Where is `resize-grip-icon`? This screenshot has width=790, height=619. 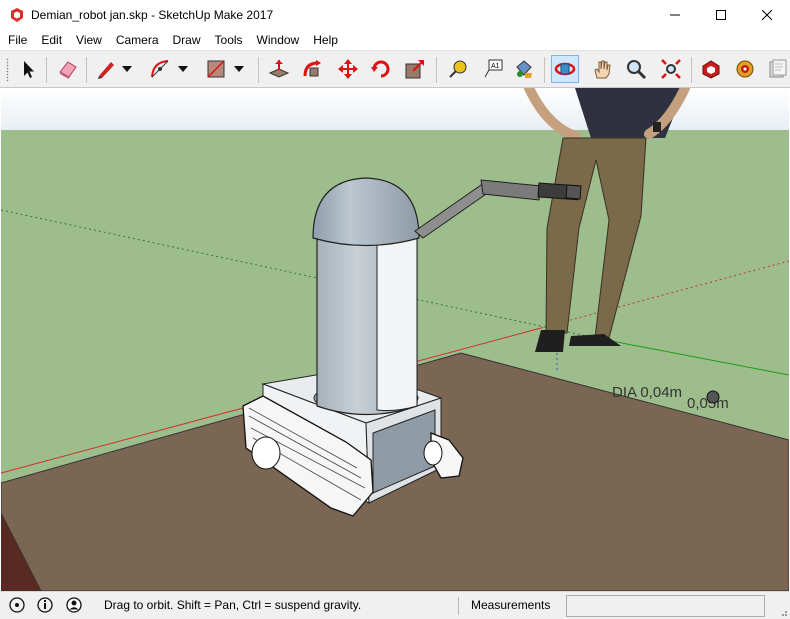
resize-grip-icon is located at coordinates (783, 612).